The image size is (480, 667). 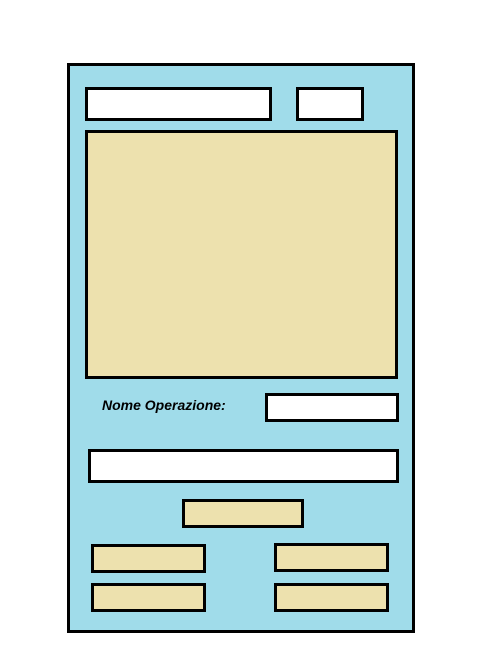 What do you see at coordinates (331, 557) in the screenshot?
I see `grid-button-top-right` at bounding box center [331, 557].